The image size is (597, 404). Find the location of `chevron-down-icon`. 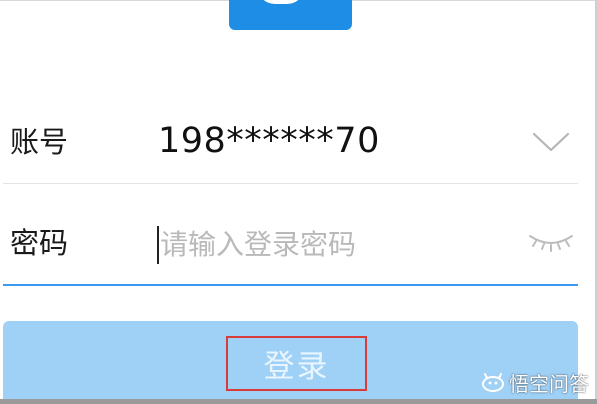

chevron-down-icon is located at coordinates (551, 142).